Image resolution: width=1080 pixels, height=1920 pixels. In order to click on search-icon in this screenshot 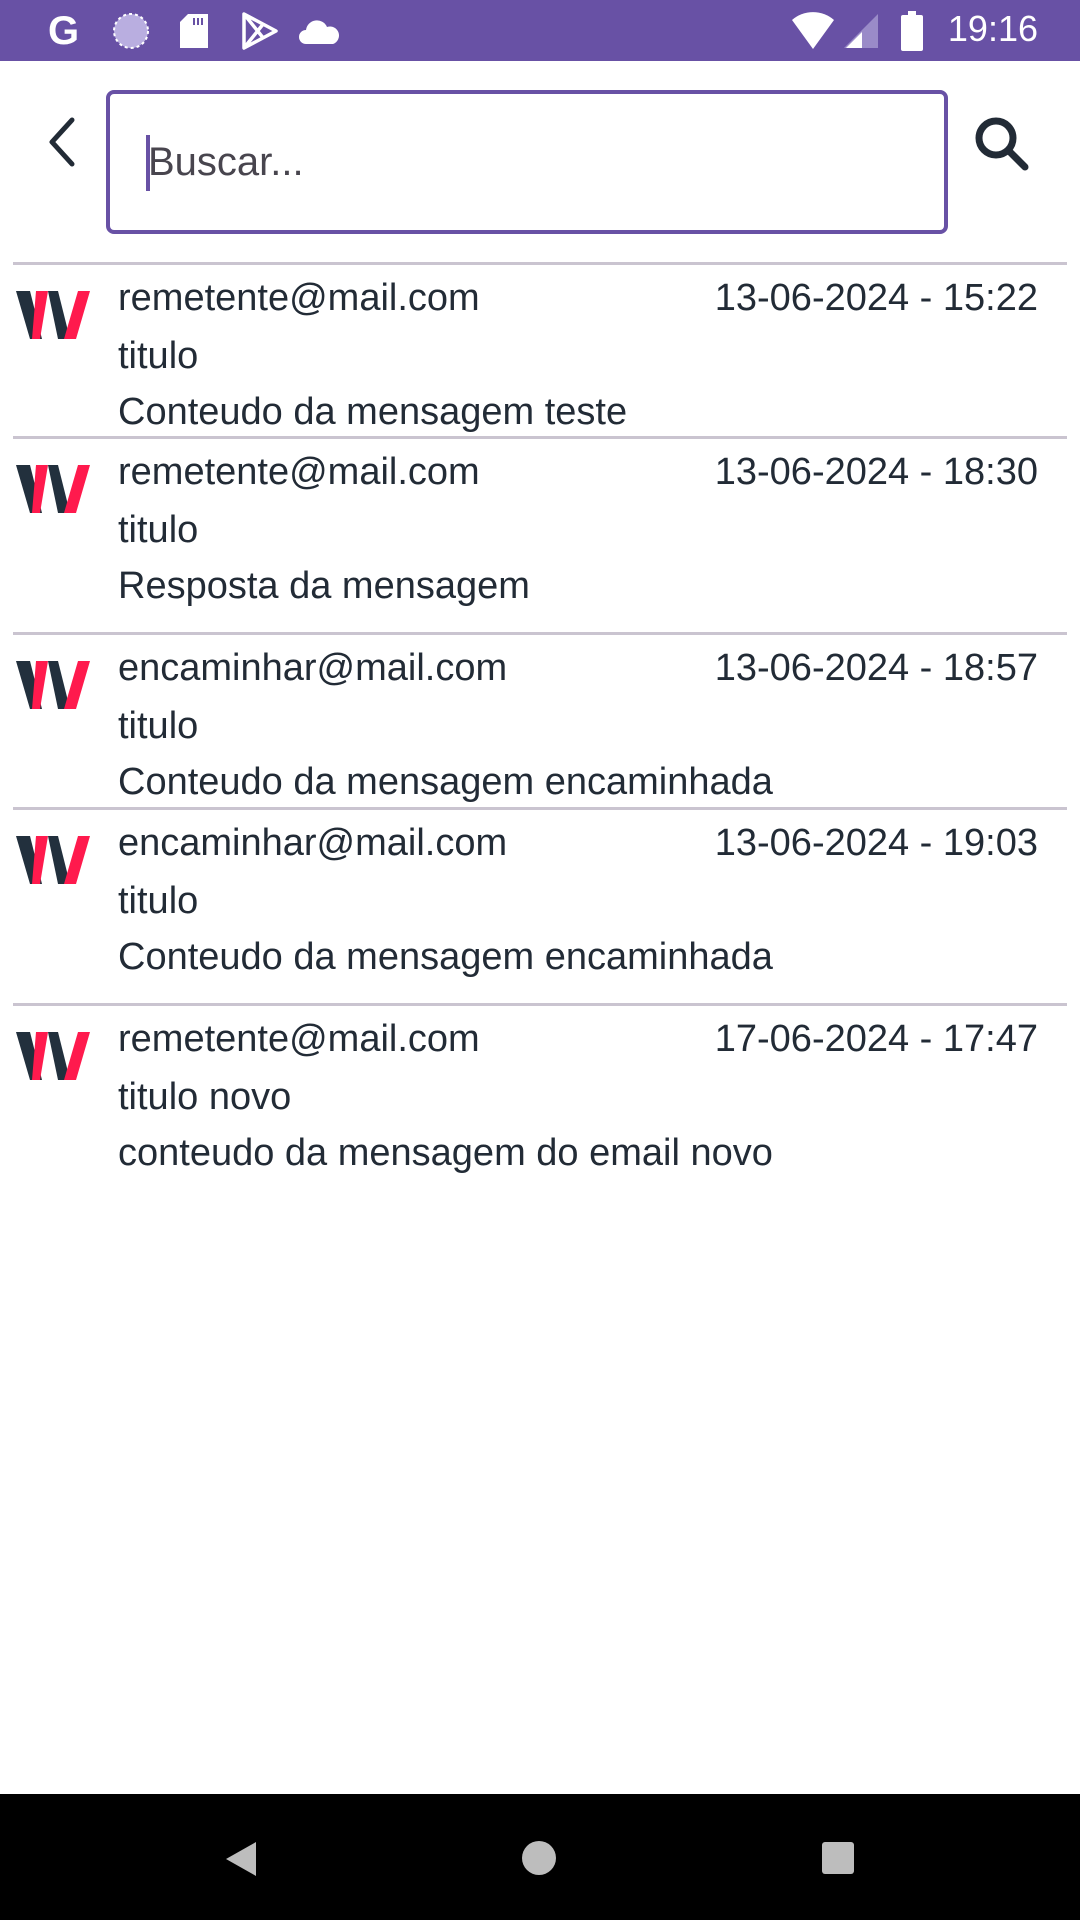, I will do `click(1002, 144)`.